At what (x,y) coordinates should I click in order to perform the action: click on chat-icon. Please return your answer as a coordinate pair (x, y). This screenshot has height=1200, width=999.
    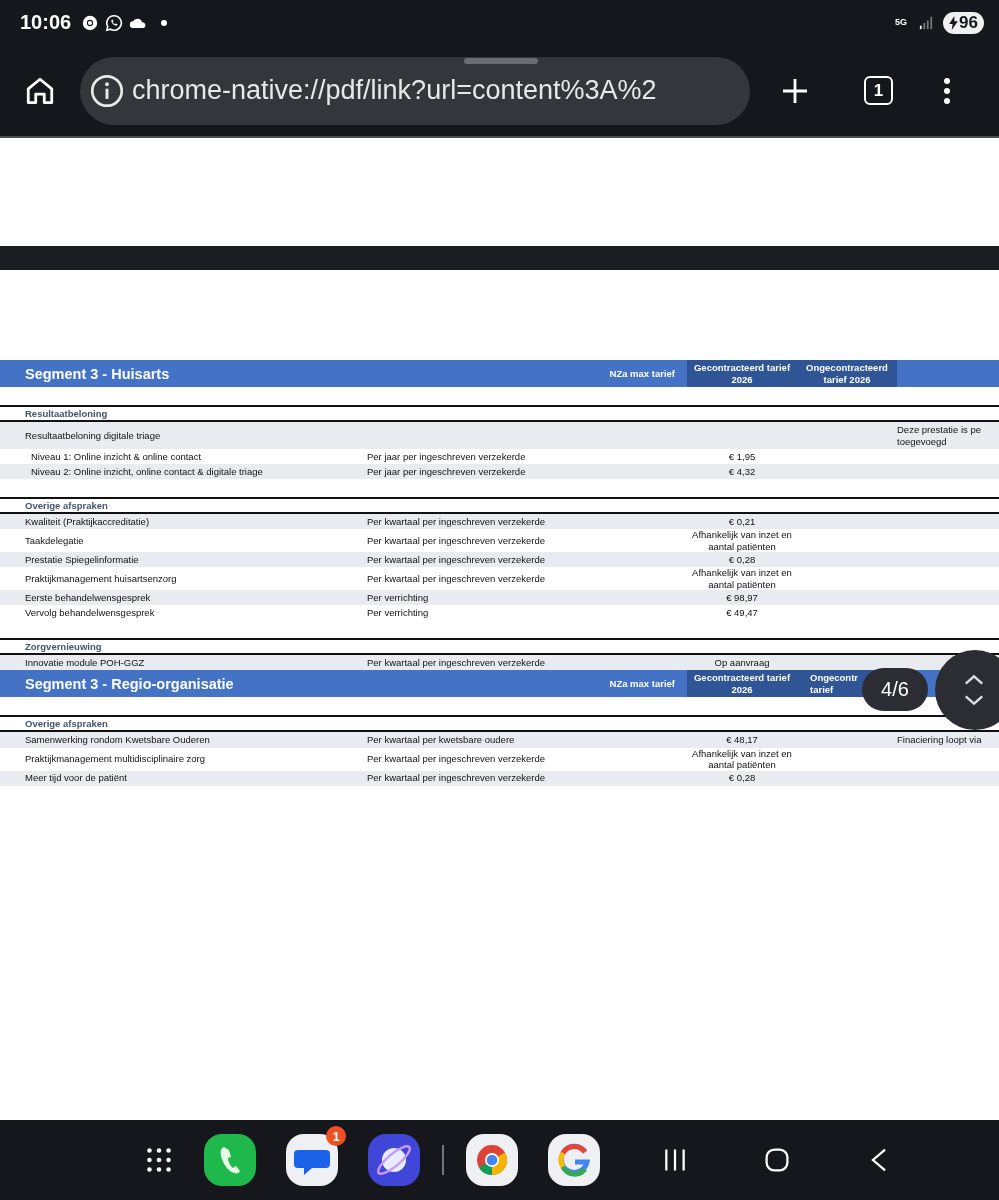
    Looking at the image, I should click on (114, 22).